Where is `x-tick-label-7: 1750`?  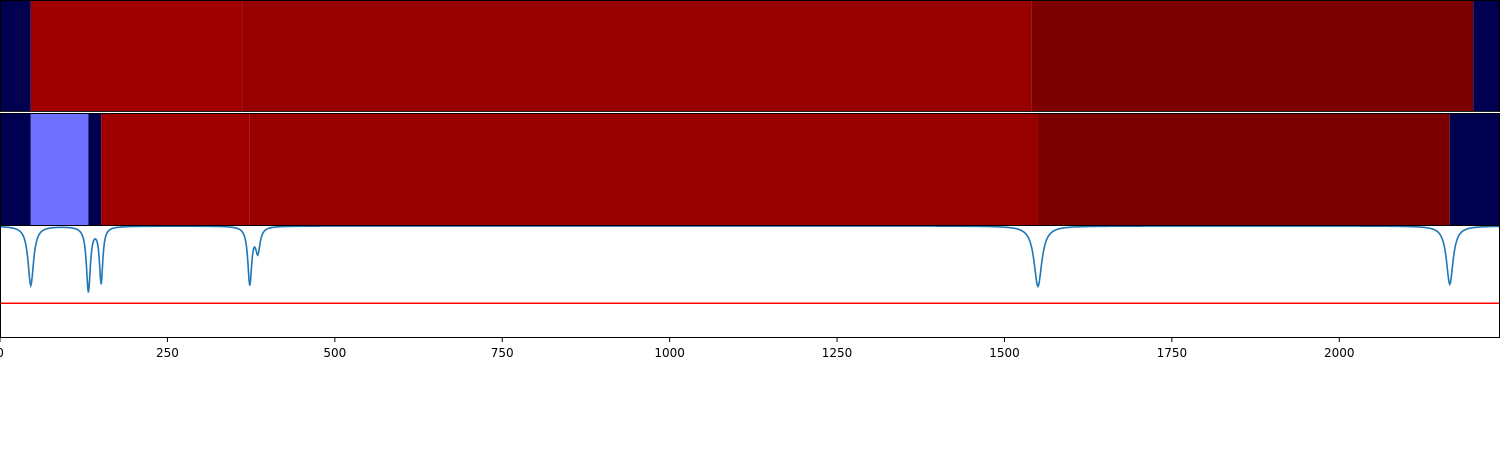
x-tick-label-7: 1750 is located at coordinates (1172, 353).